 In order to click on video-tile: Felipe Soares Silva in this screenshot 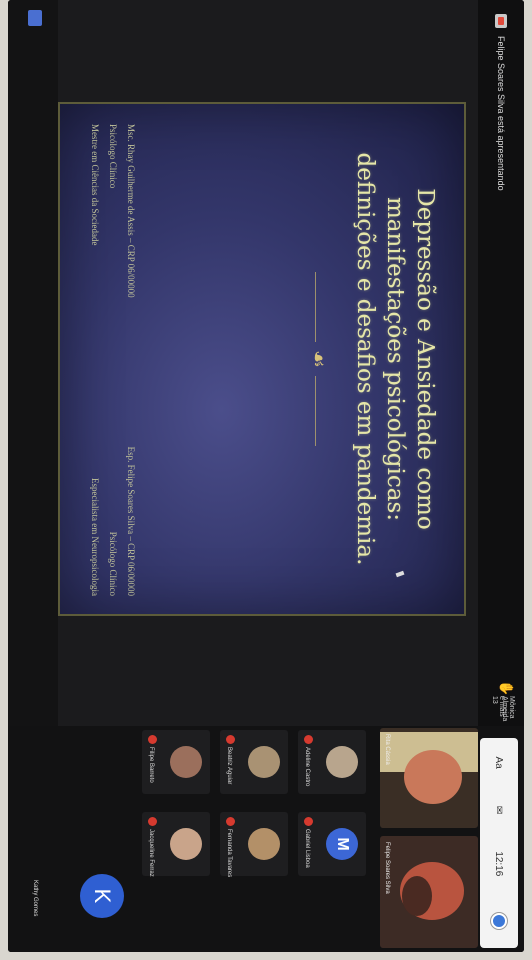, I will do `click(429, 892)`.